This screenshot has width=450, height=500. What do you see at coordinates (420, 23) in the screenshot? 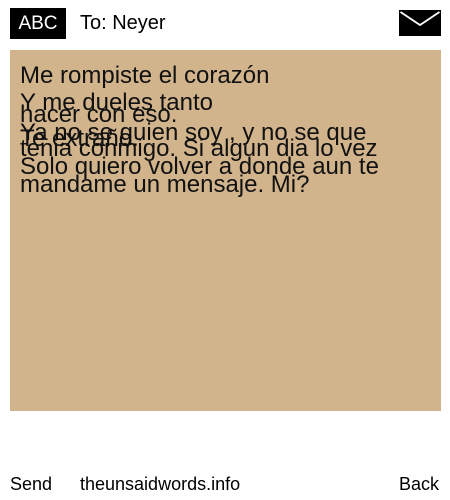
I see `envelope-icon` at bounding box center [420, 23].